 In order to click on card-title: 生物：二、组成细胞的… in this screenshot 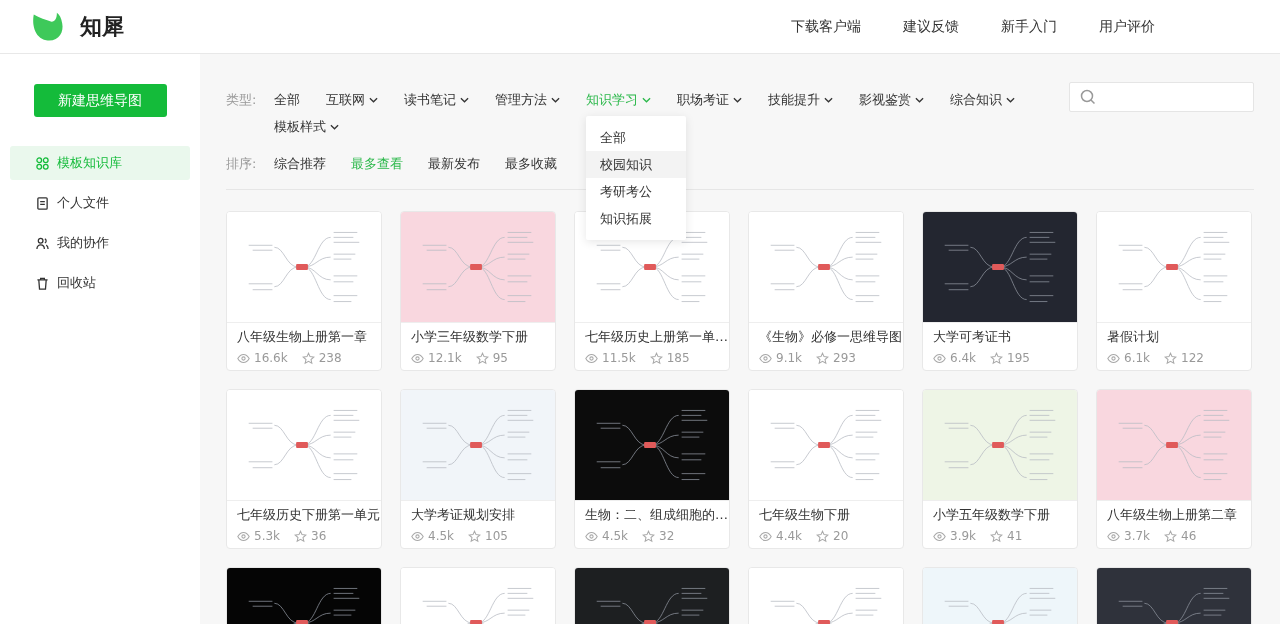, I will do `click(656, 515)`.